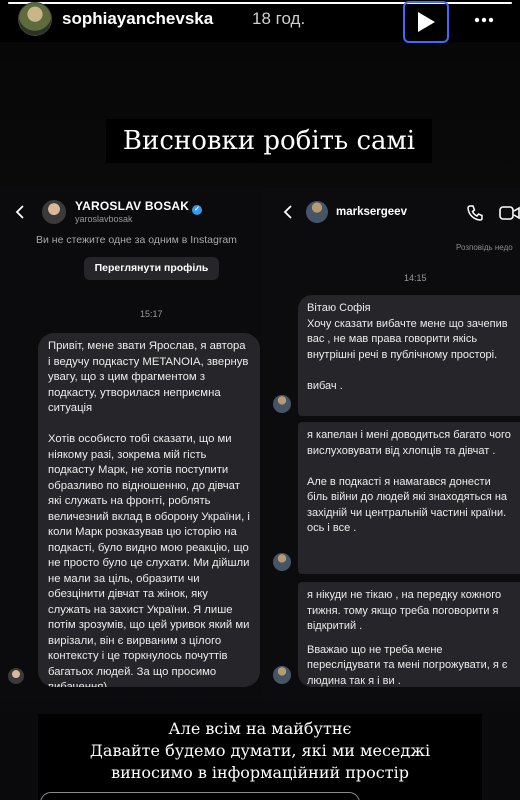  What do you see at coordinates (332, 528) in the screenshot?
I see `message-paragraph: ось і все .` at bounding box center [332, 528].